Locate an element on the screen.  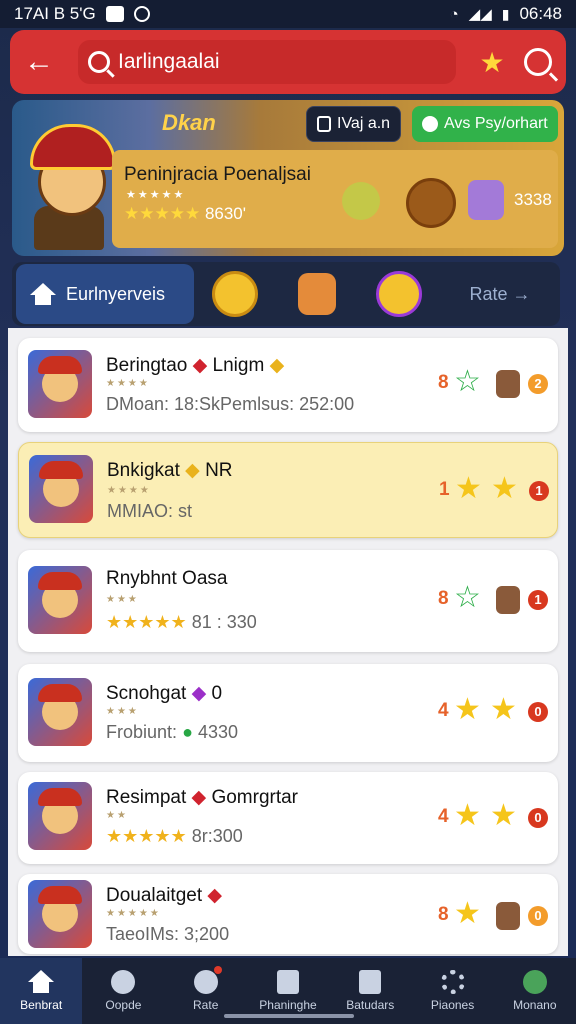
item-mini-stars: ★★★ is located at coordinates (122, 599).